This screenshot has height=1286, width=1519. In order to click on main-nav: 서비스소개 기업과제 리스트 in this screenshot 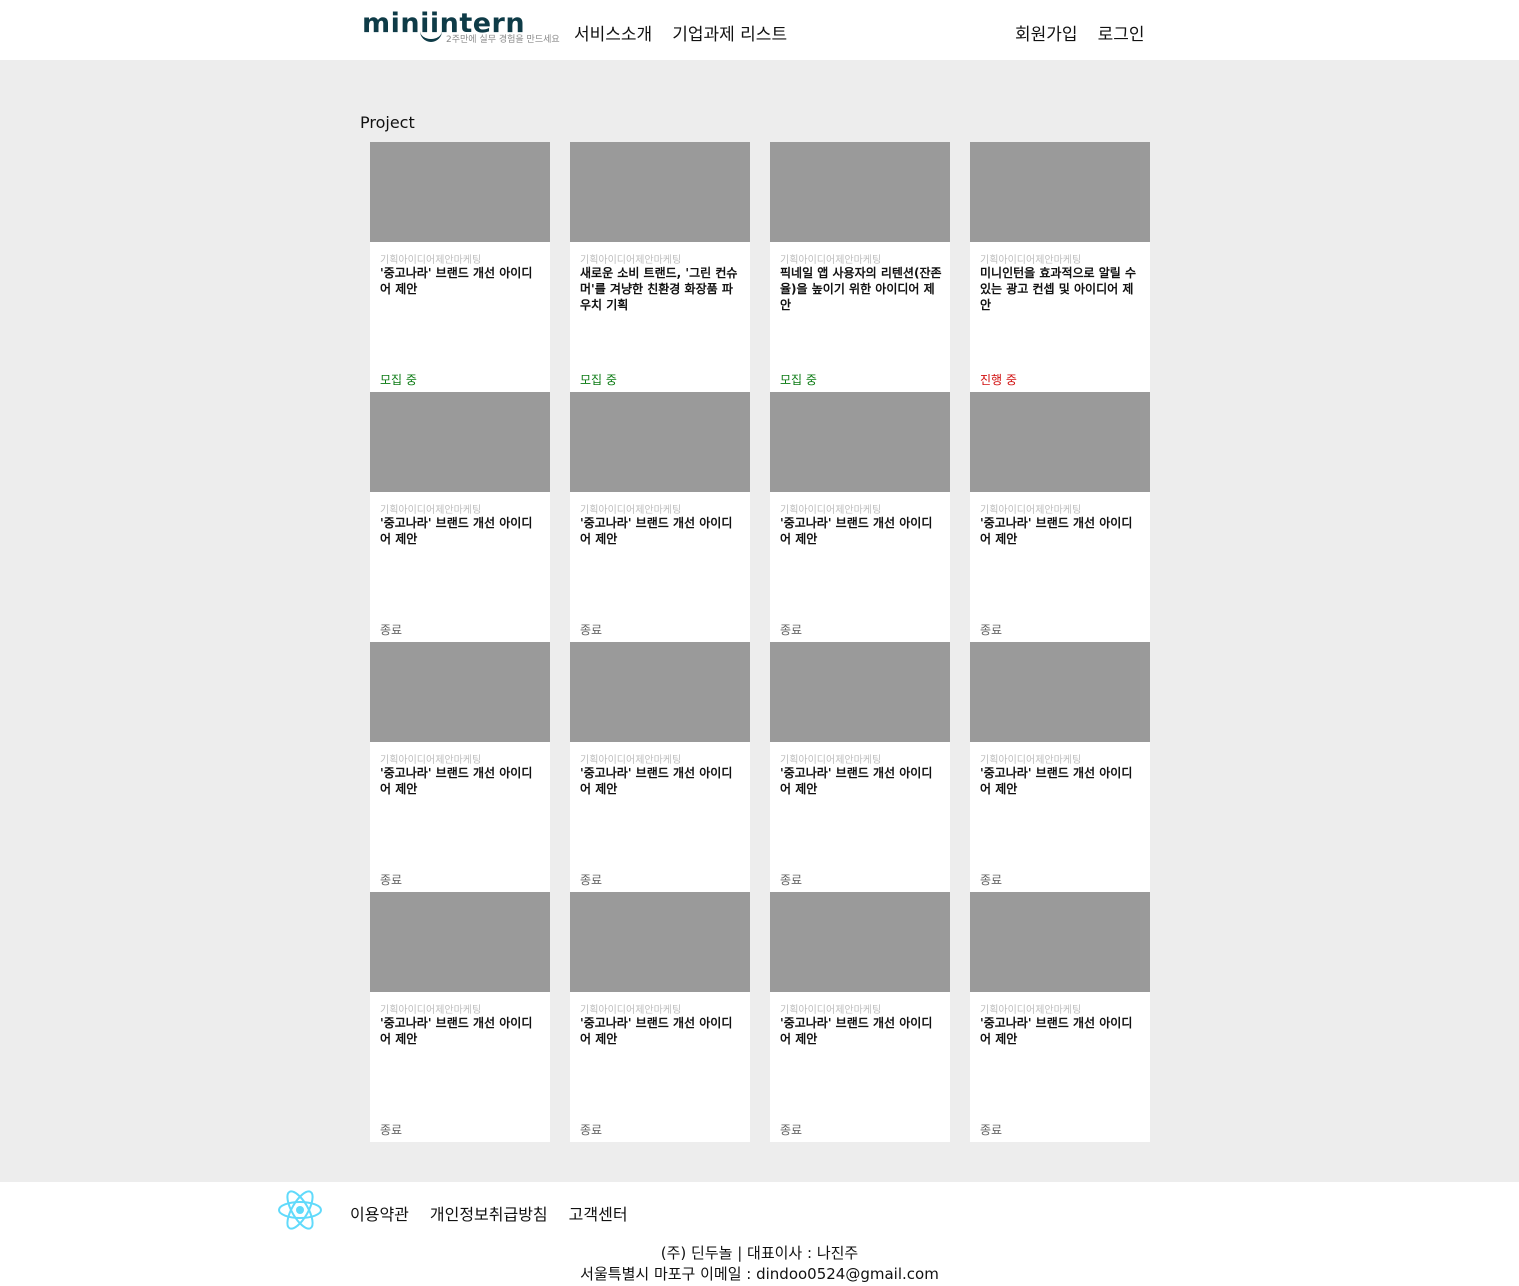, I will do `click(680, 32)`.